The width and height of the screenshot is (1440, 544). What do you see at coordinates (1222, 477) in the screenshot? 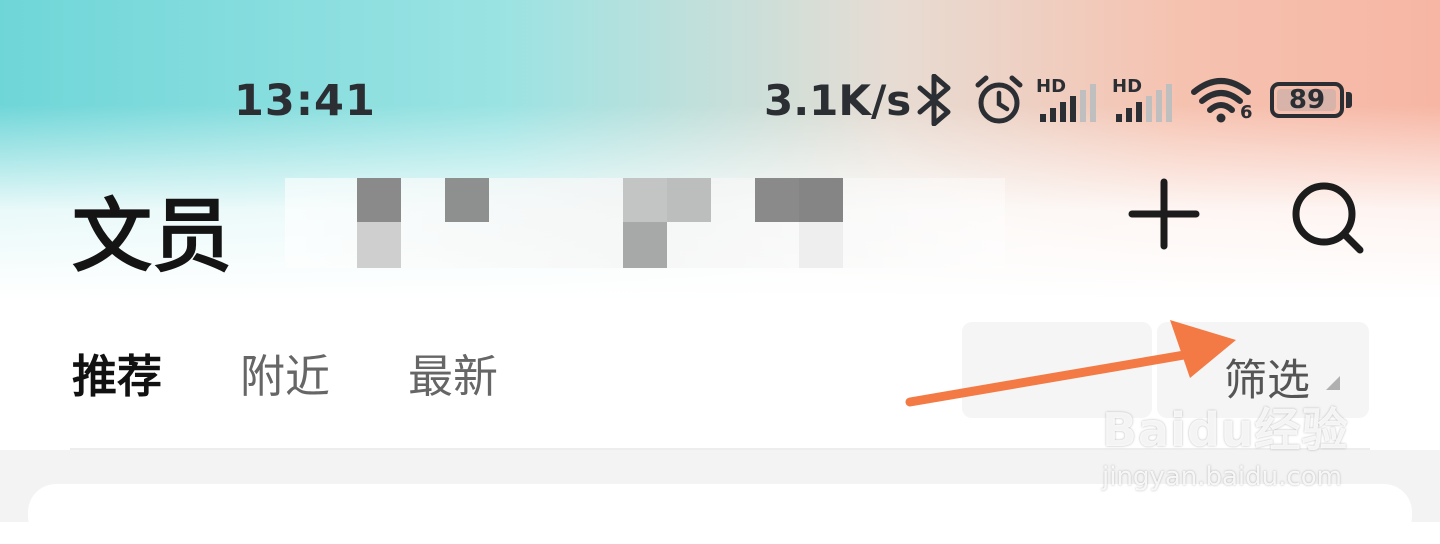
I see `watermark-url: jingyan.baidu.com` at bounding box center [1222, 477].